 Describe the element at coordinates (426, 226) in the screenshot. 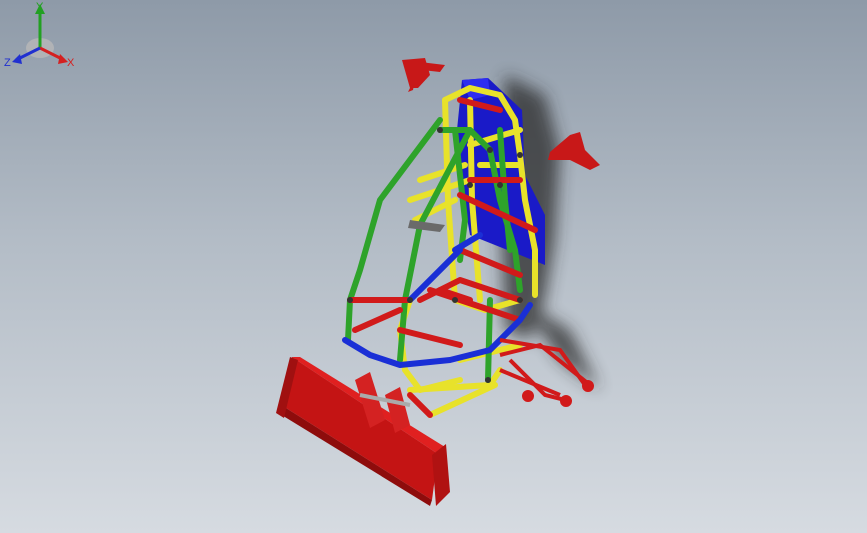

I see `seat-bracket` at that location.